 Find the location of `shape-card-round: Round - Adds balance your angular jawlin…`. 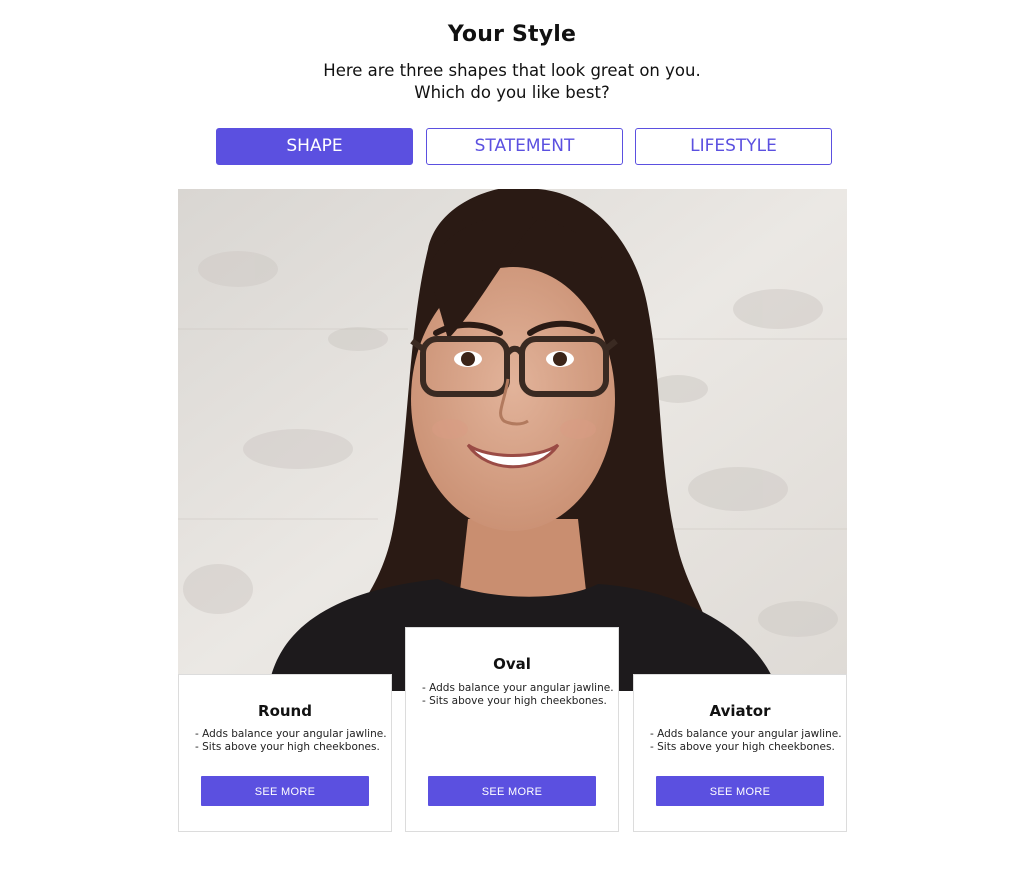

shape-card-round: Round - Adds balance your angular jawlin… is located at coordinates (285, 753).